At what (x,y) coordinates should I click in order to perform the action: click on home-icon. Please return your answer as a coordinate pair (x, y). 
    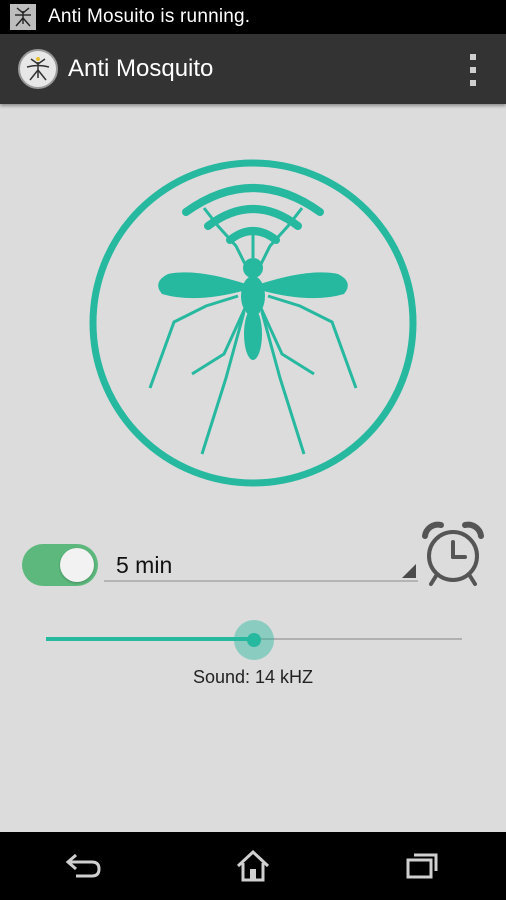
    Looking at the image, I should click on (253, 866).